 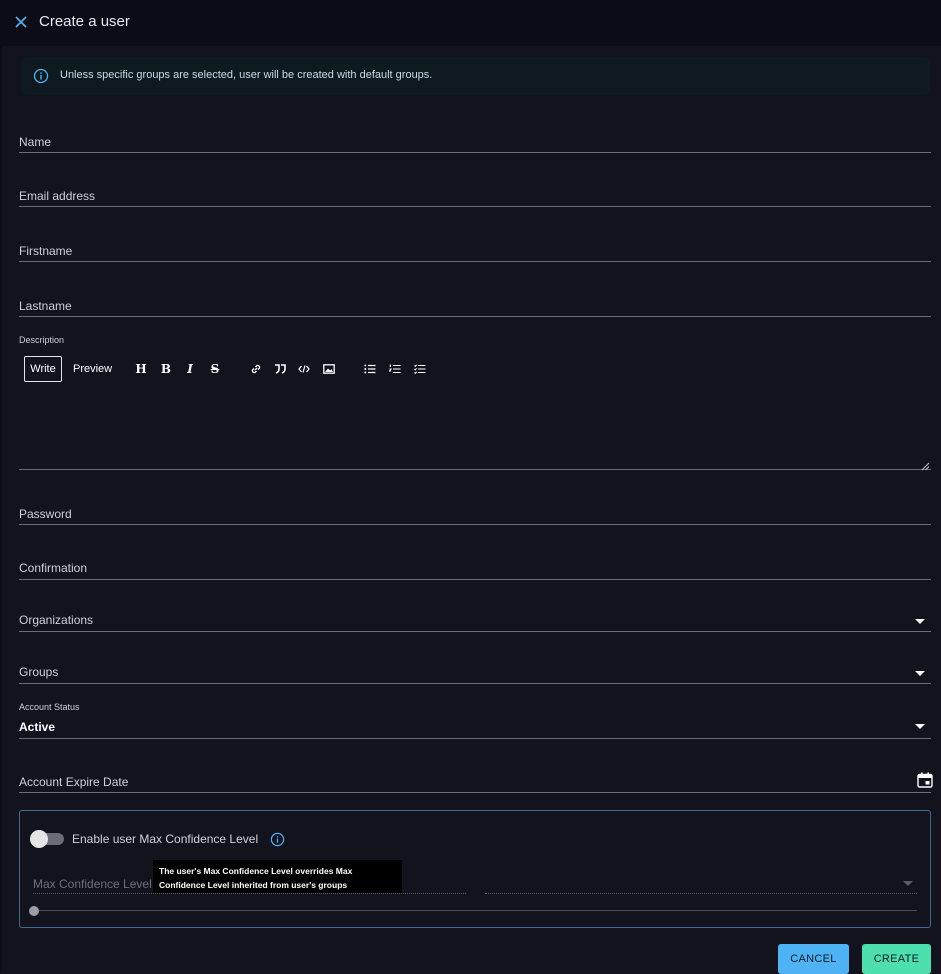 What do you see at coordinates (475, 569) in the screenshot?
I see `confirmation-field: Confirmation` at bounding box center [475, 569].